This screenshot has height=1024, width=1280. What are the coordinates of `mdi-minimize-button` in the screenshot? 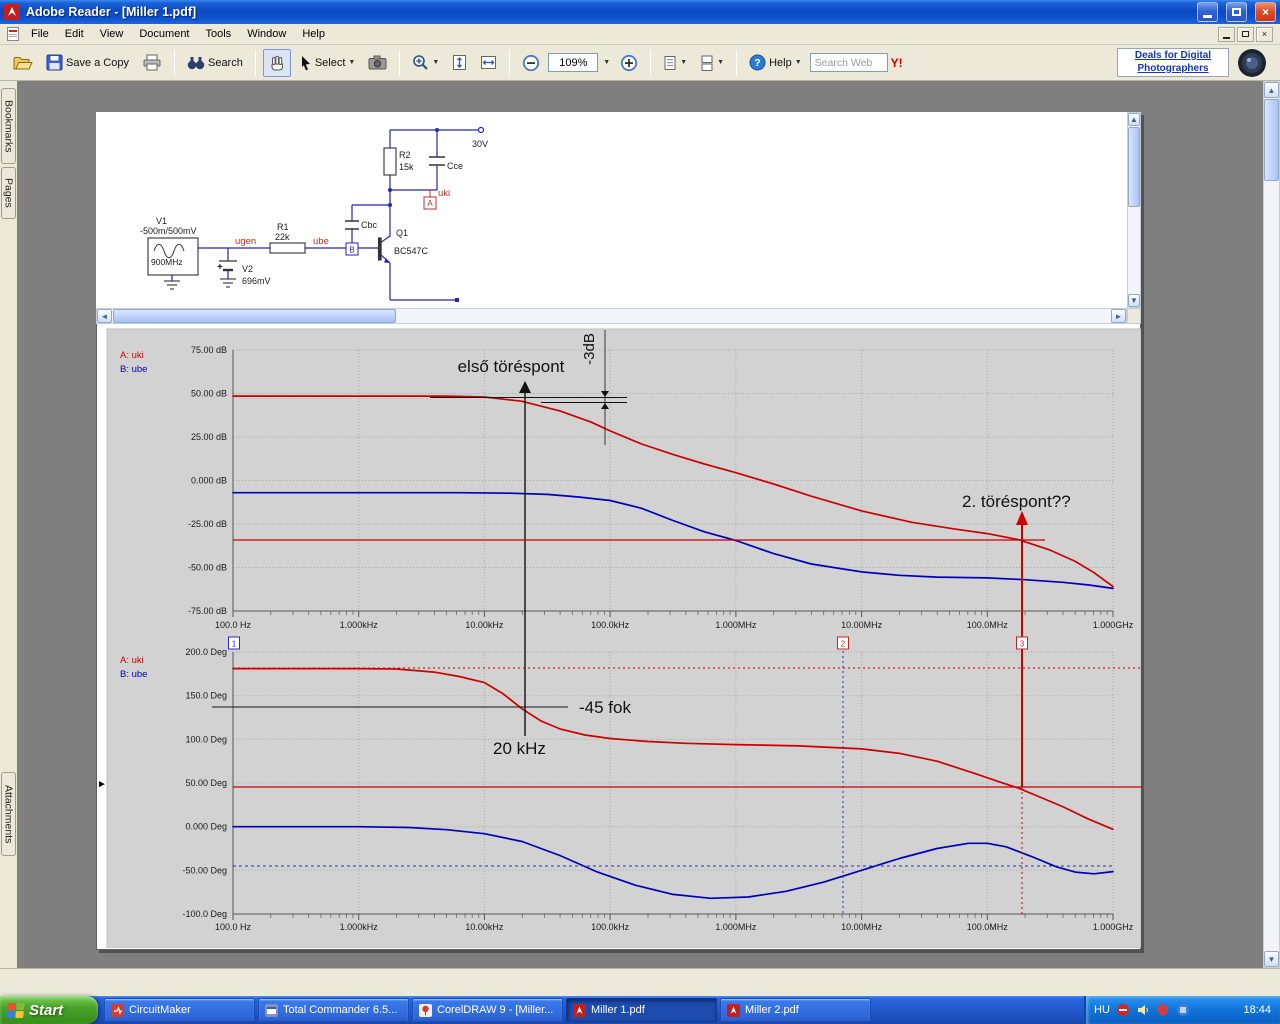 It's located at (1226, 34).